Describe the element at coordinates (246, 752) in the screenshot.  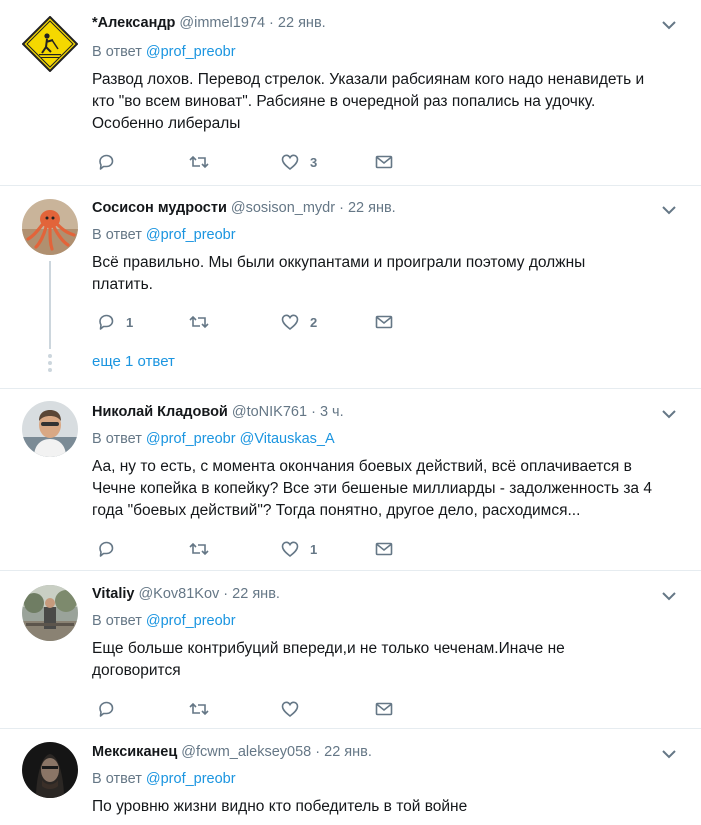
I see `user-handle: @fcwm_aleksey058` at that location.